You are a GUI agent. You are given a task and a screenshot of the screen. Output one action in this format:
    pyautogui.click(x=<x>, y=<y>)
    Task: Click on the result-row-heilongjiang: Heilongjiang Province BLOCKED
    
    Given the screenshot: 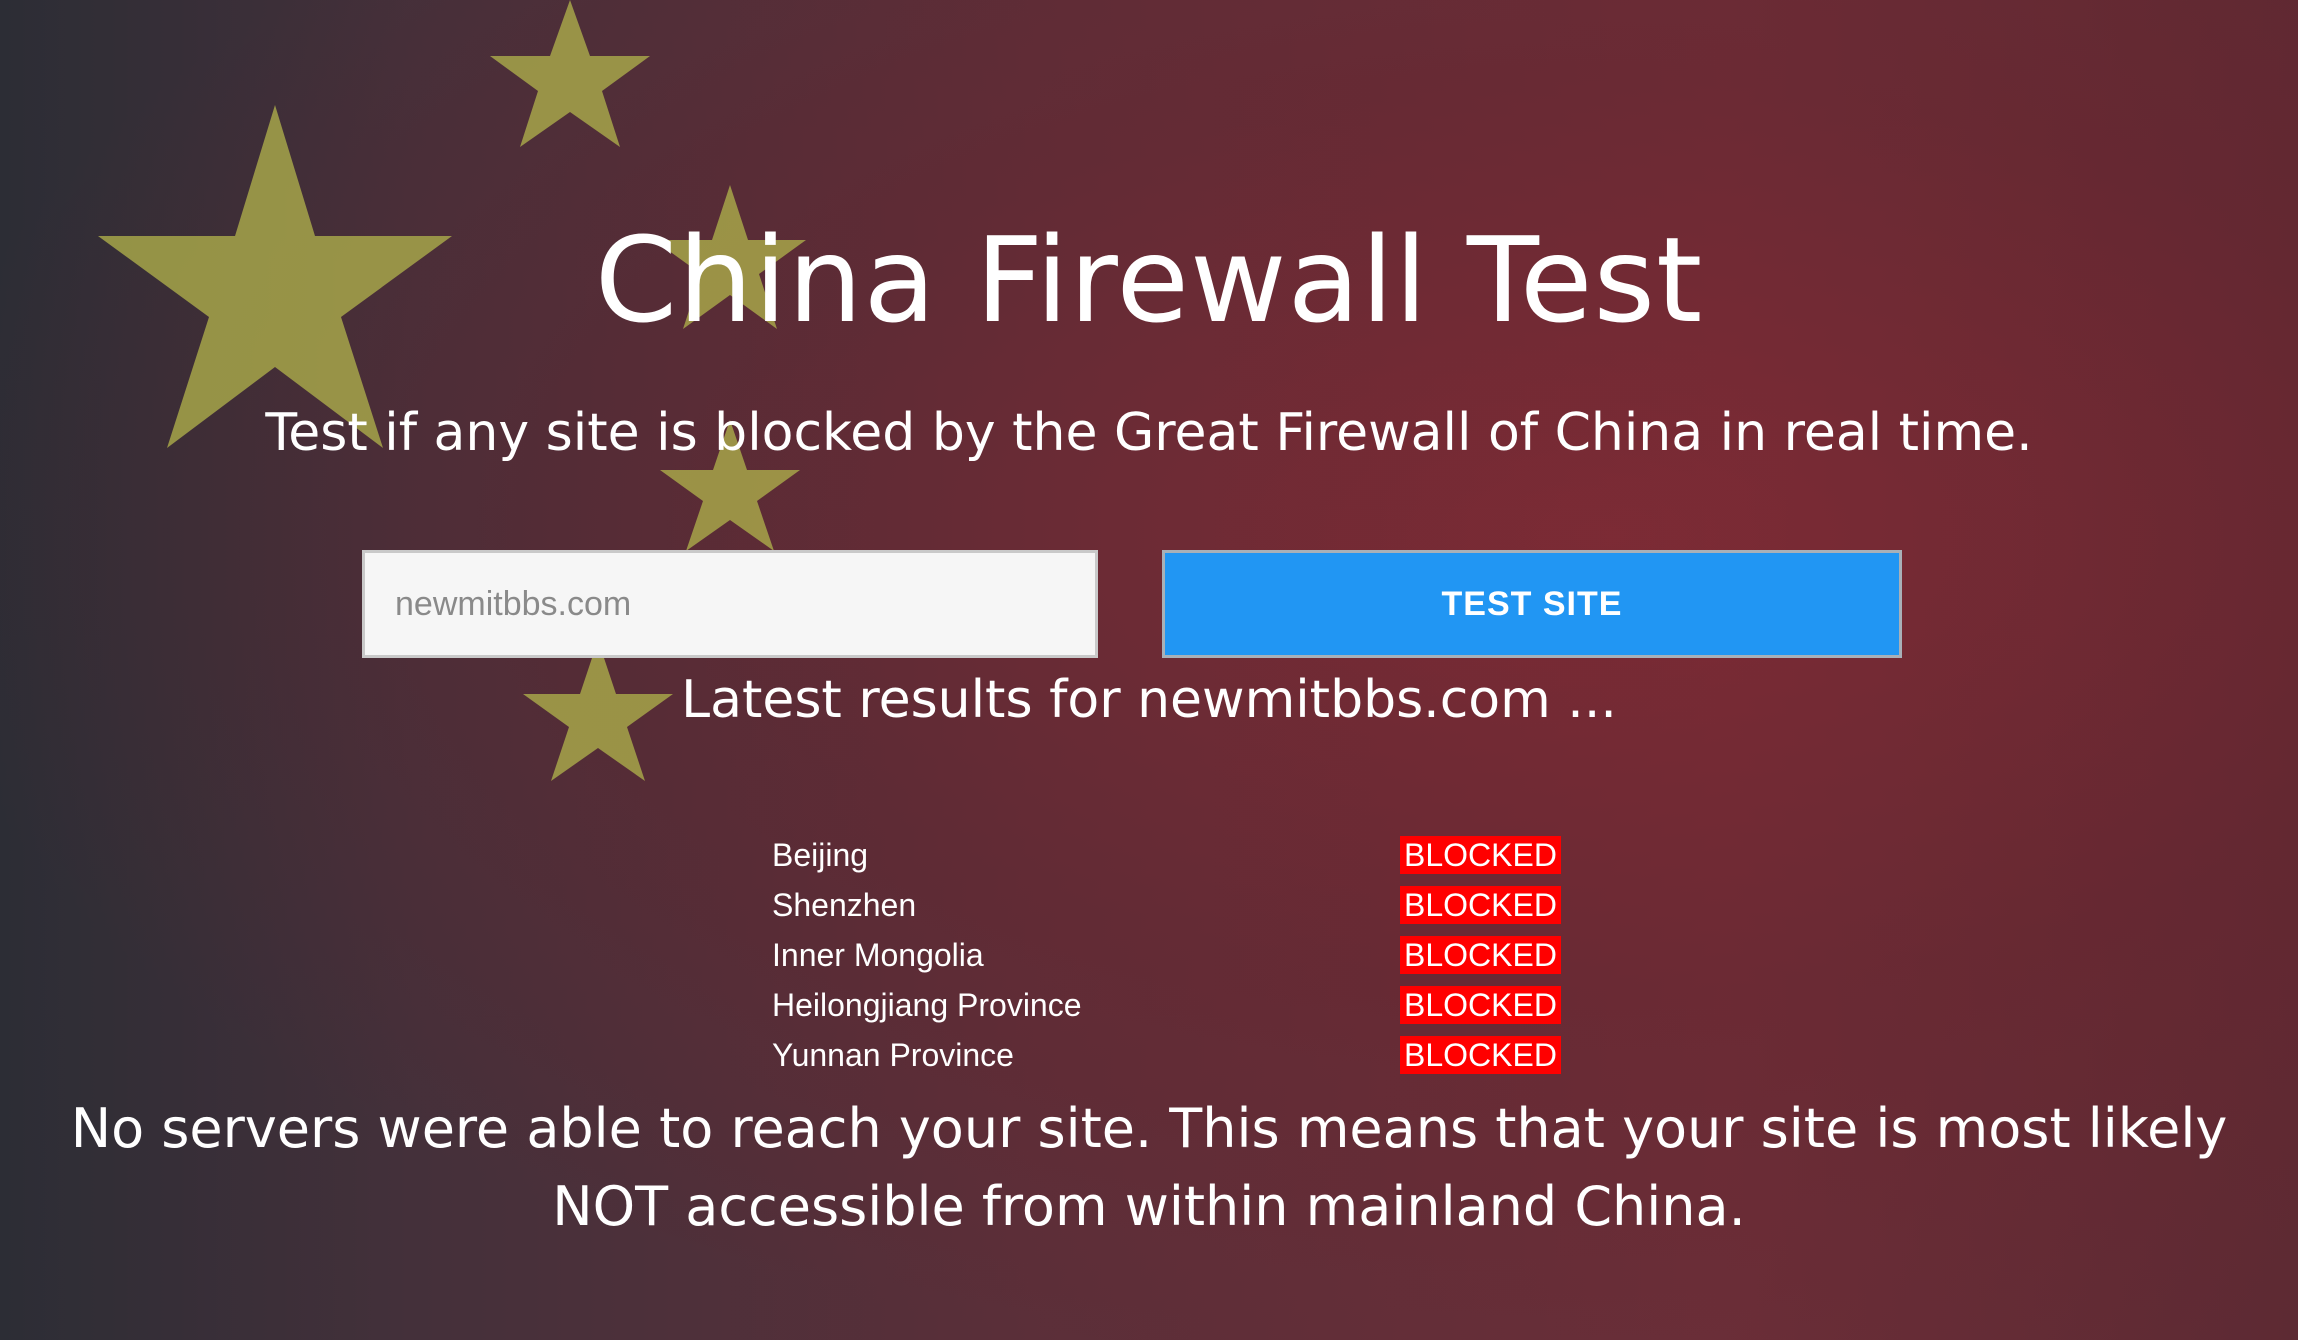 What is the action you would take?
    pyautogui.click(x=1172, y=1005)
    